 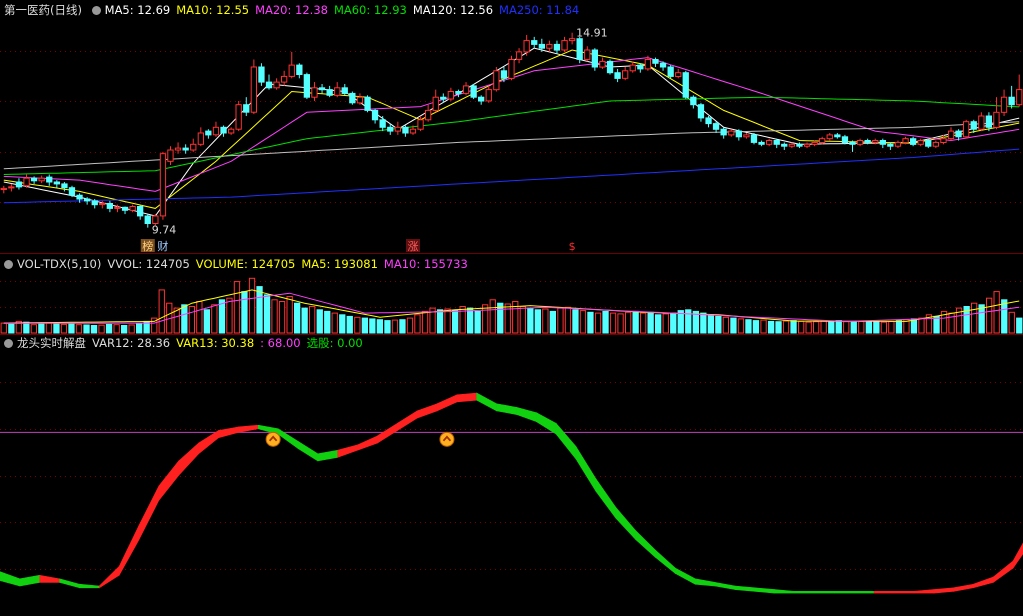 What do you see at coordinates (447, 439) in the screenshot?
I see `buy-signal-icon` at bounding box center [447, 439].